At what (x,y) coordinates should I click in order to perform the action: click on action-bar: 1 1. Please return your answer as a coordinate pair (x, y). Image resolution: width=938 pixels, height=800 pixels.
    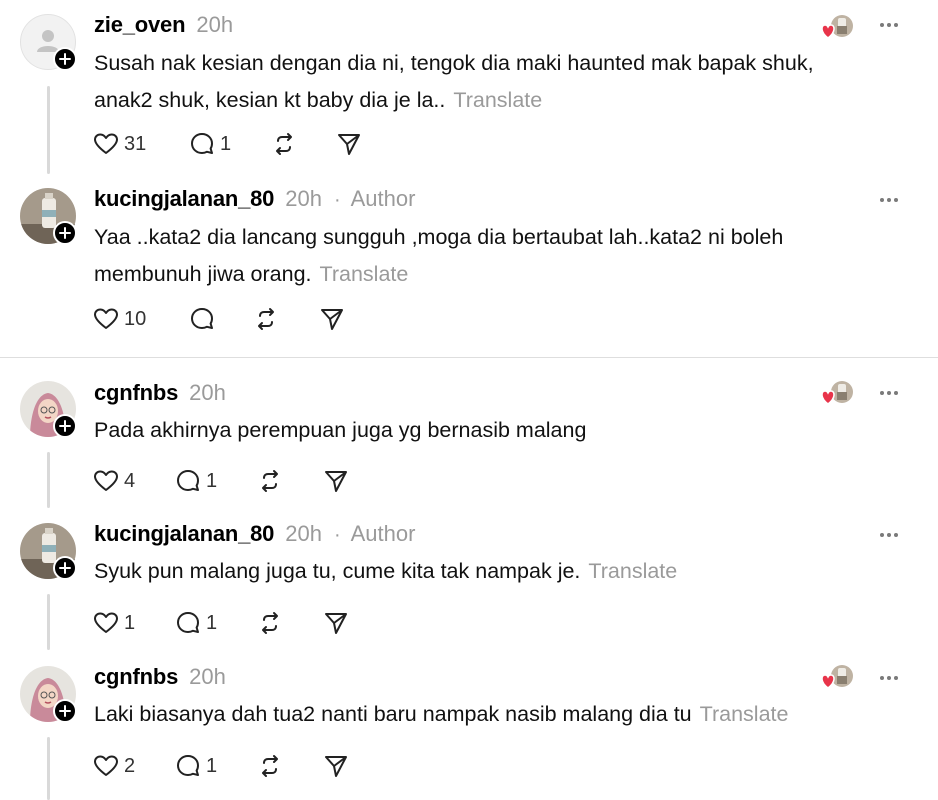
    Looking at the image, I should click on (221, 623).